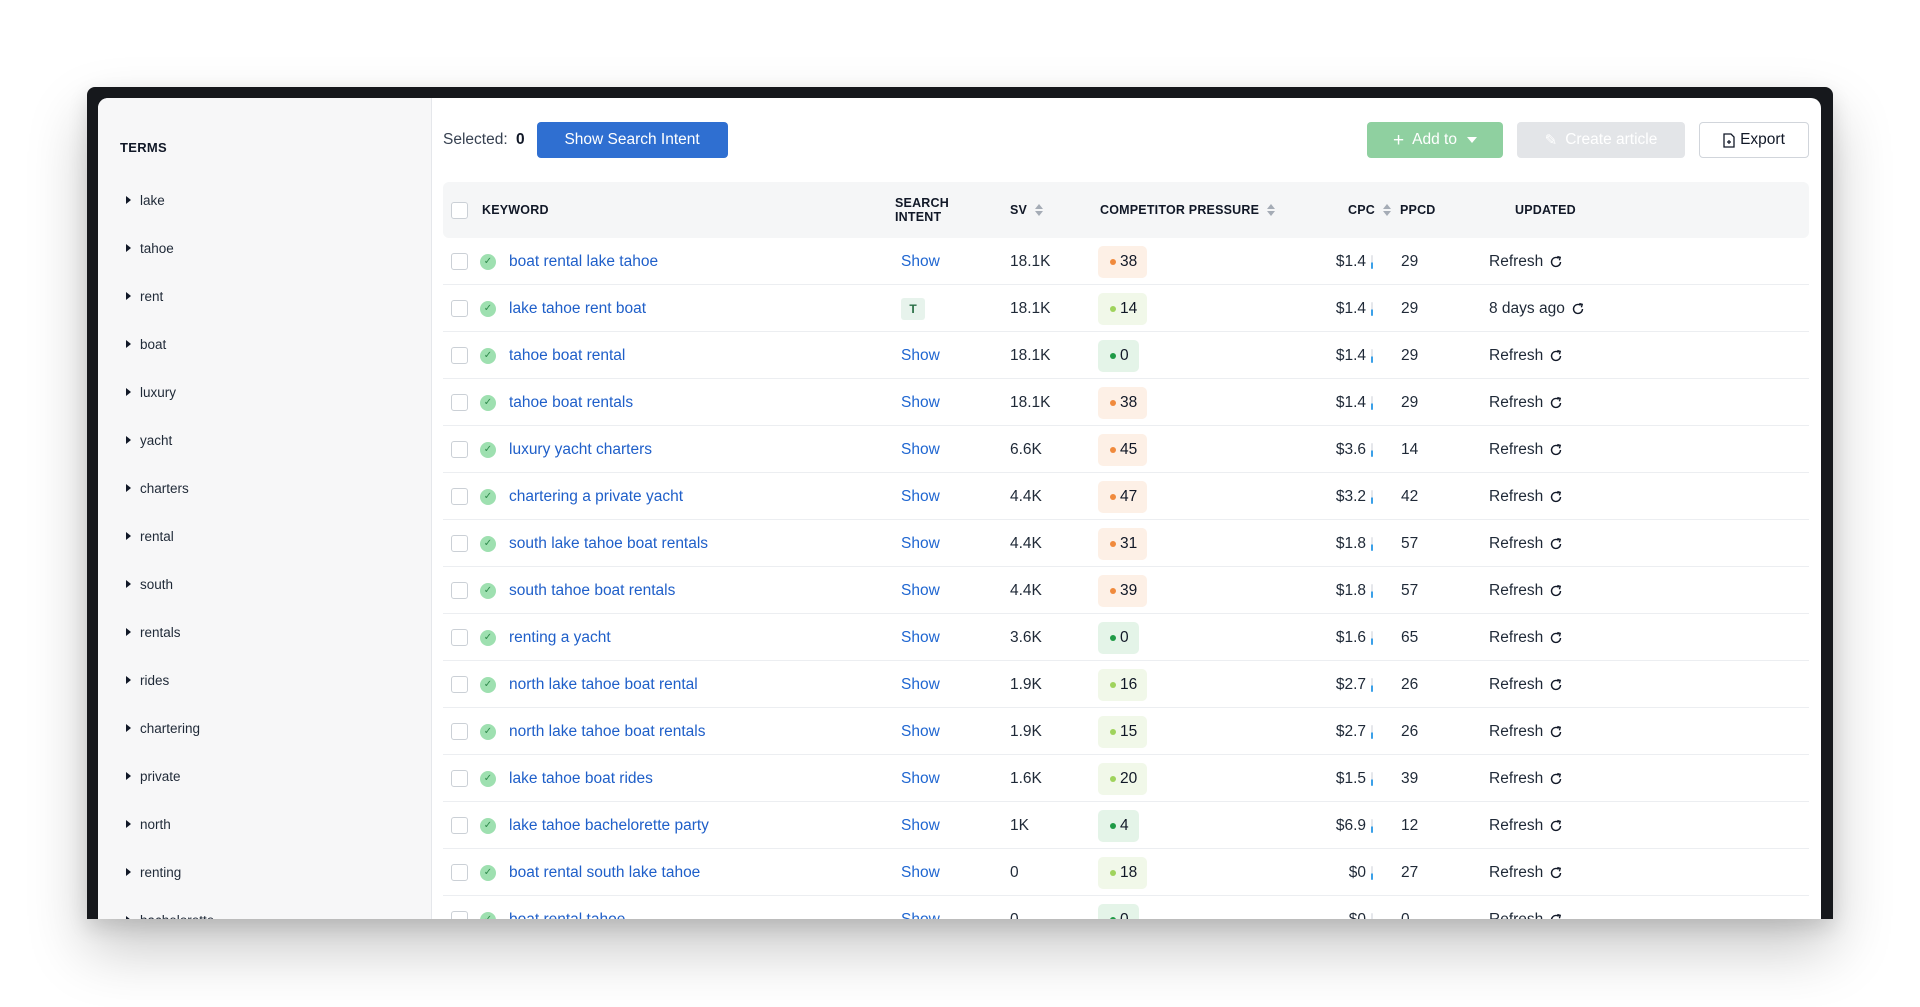 The width and height of the screenshot is (1920, 1007). Describe the element at coordinates (608, 544) in the screenshot. I see `keyword-link: south lake tahoe boat rentals` at that location.